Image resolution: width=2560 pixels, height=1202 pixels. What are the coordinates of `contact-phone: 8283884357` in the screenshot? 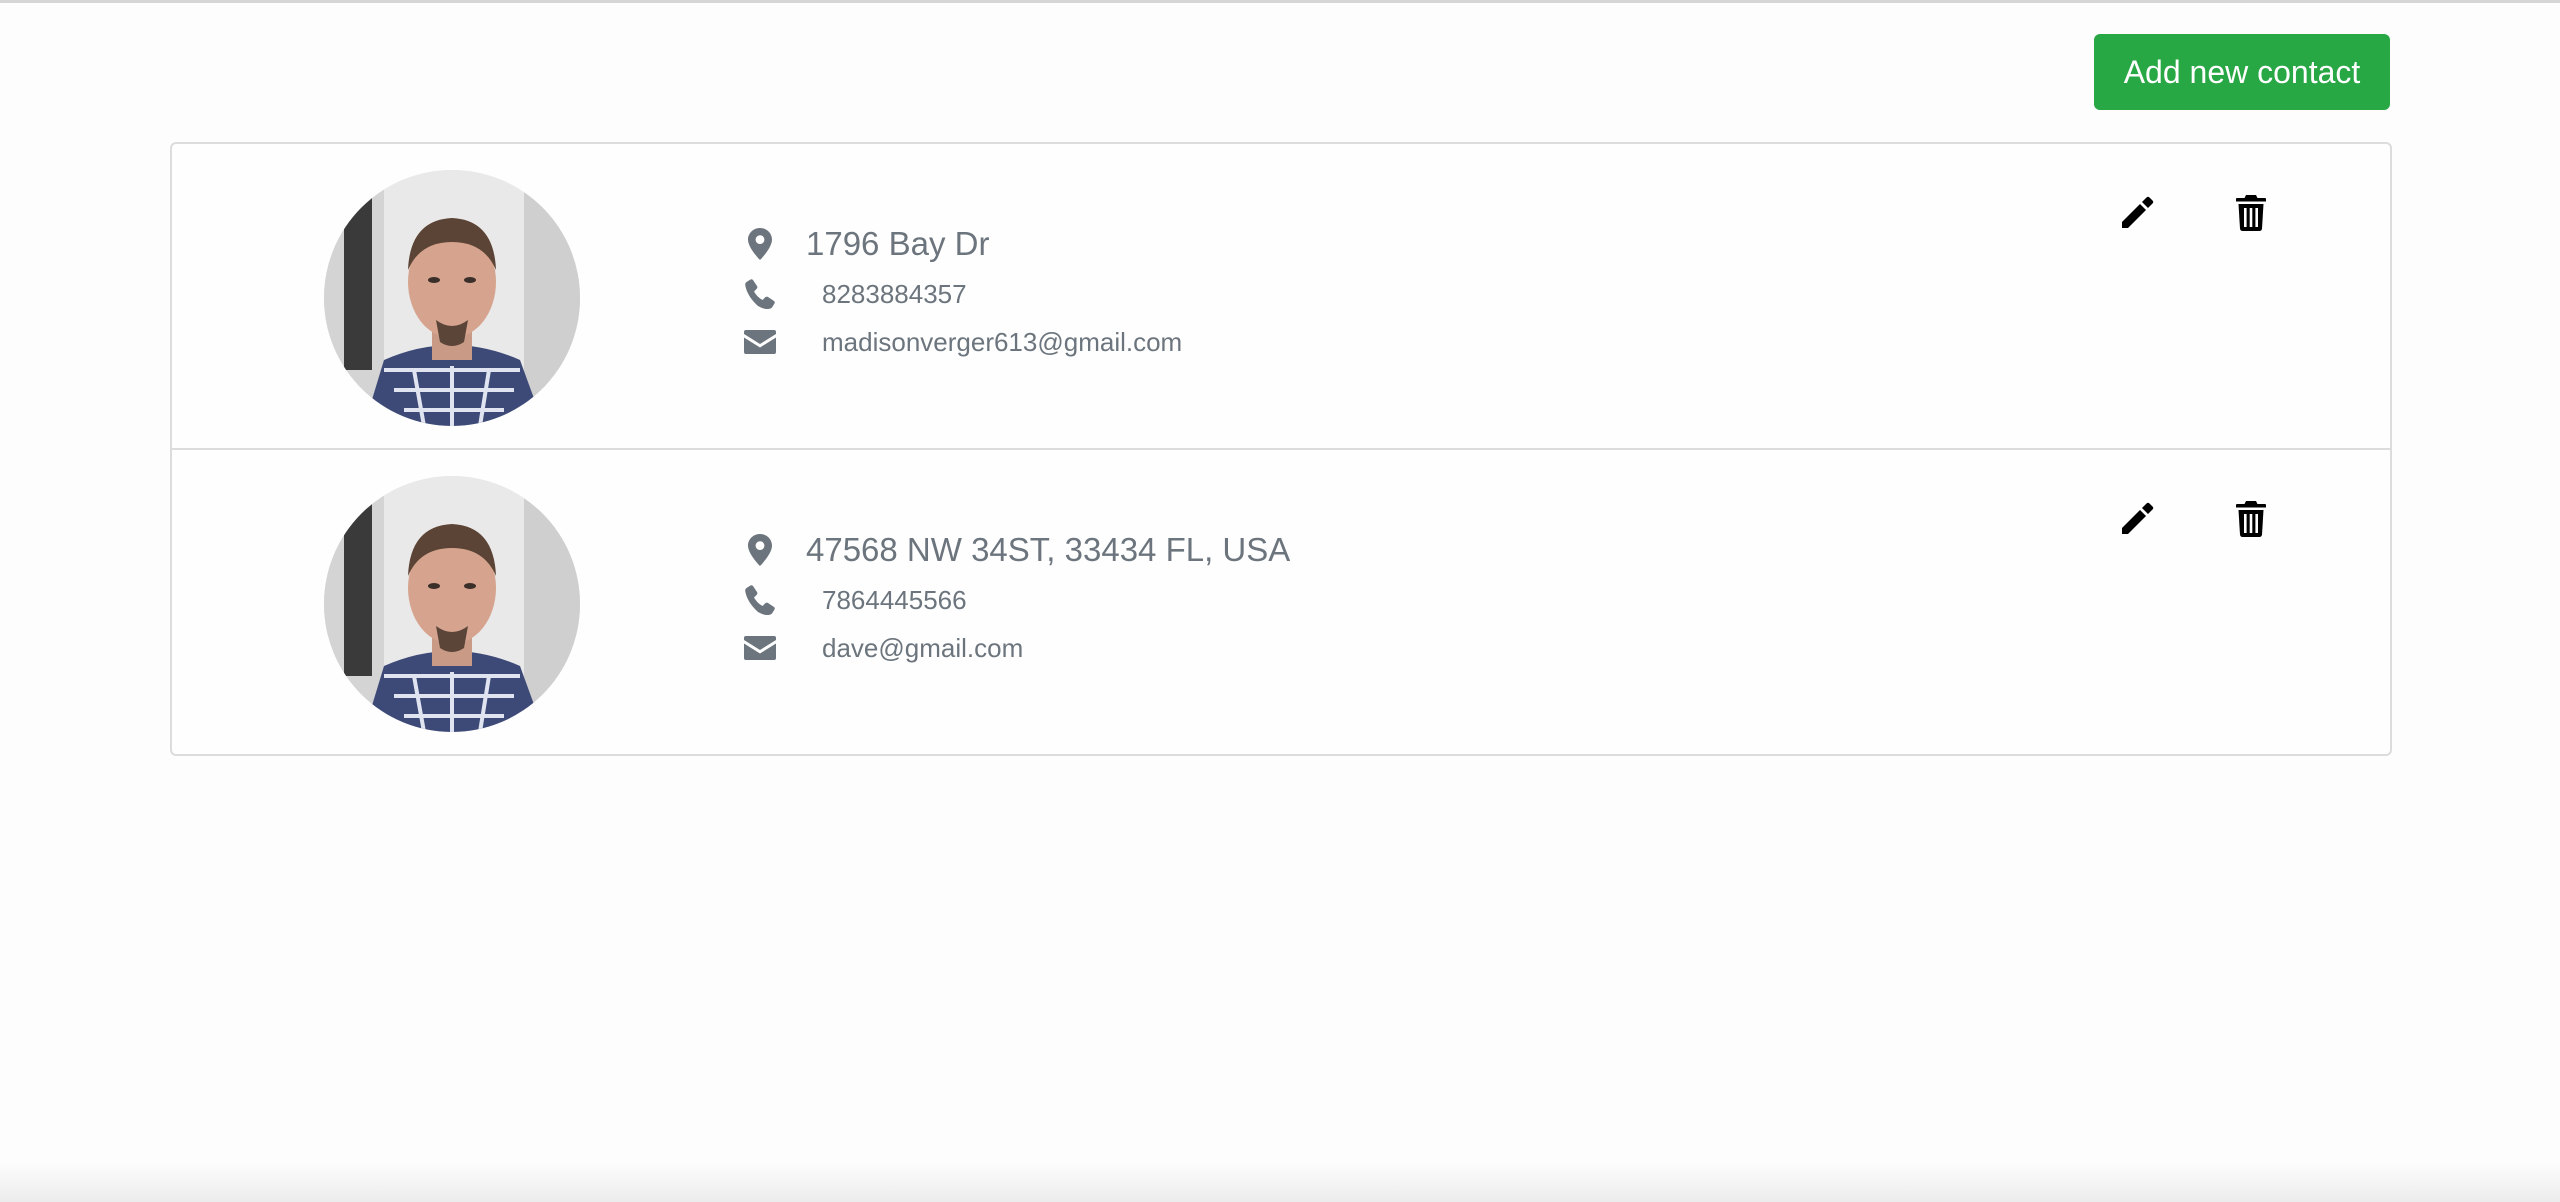 It's located at (894, 293).